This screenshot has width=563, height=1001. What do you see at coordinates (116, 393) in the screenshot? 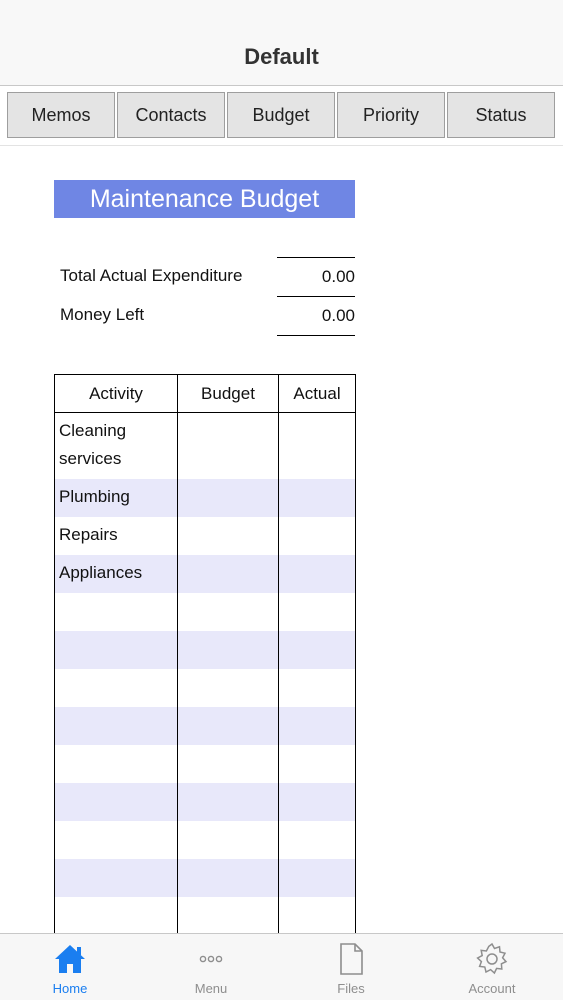
I see `column-header-activity: Activity` at bounding box center [116, 393].